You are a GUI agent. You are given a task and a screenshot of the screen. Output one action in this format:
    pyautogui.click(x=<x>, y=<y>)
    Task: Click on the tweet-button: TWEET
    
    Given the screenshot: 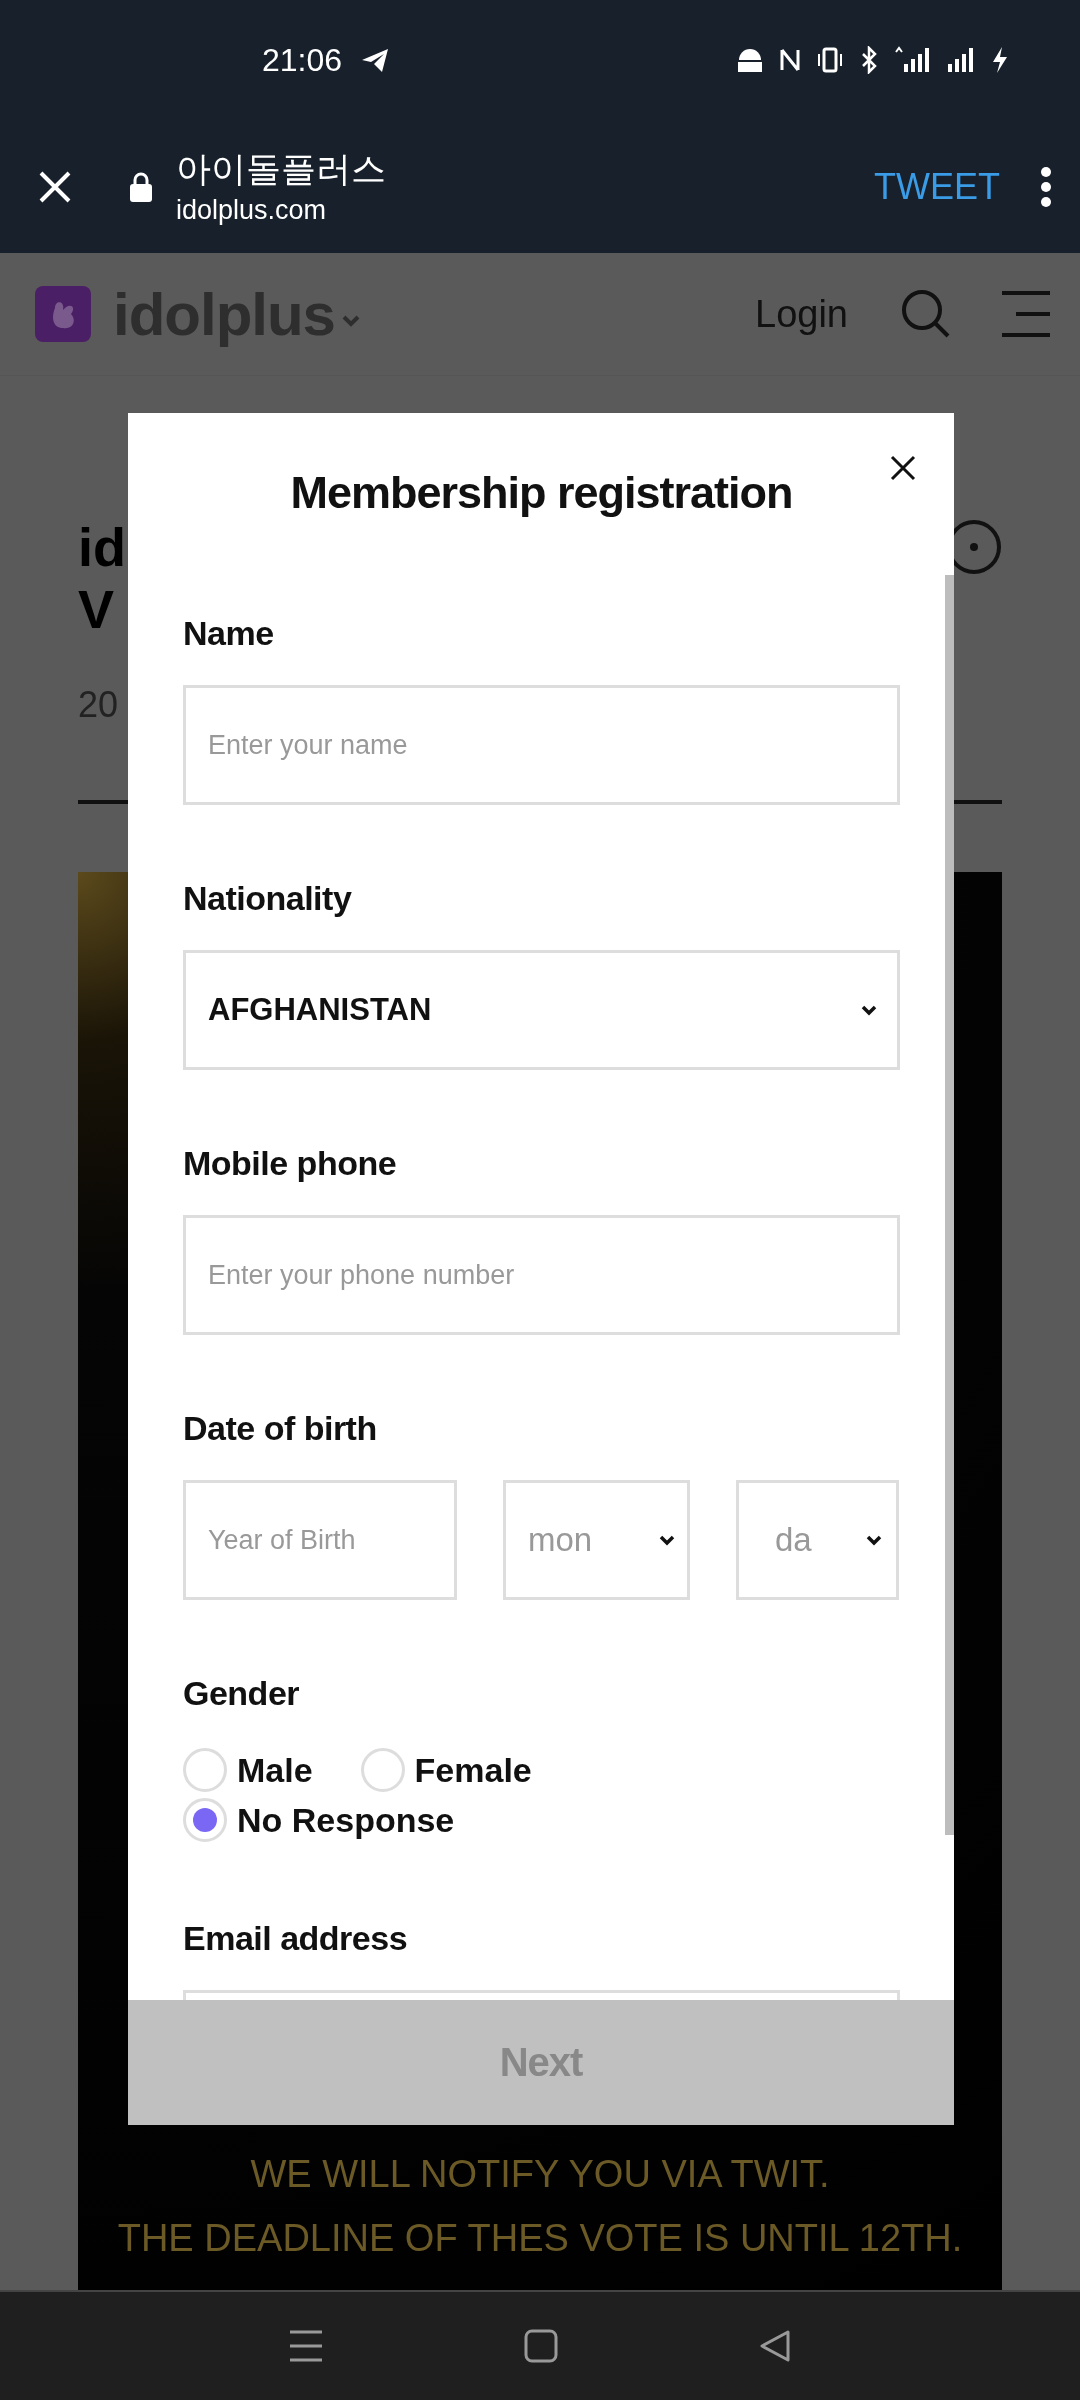 What is the action you would take?
    pyautogui.click(x=937, y=186)
    